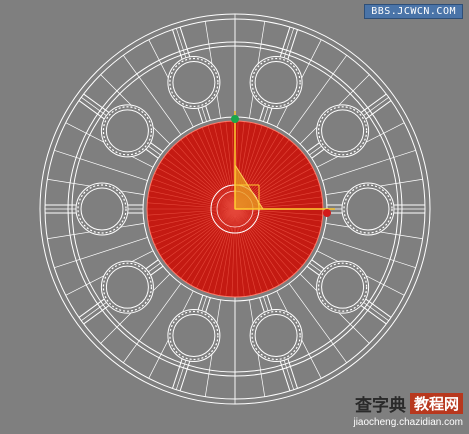  Describe the element at coordinates (235, 119) in the screenshot. I see `y-handle-icon` at that location.